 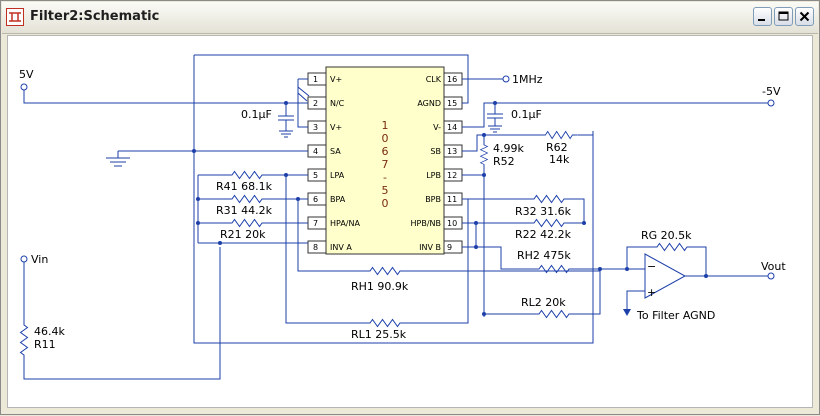 What do you see at coordinates (303, 94) in the screenshot?
I see `nc-mark` at bounding box center [303, 94].